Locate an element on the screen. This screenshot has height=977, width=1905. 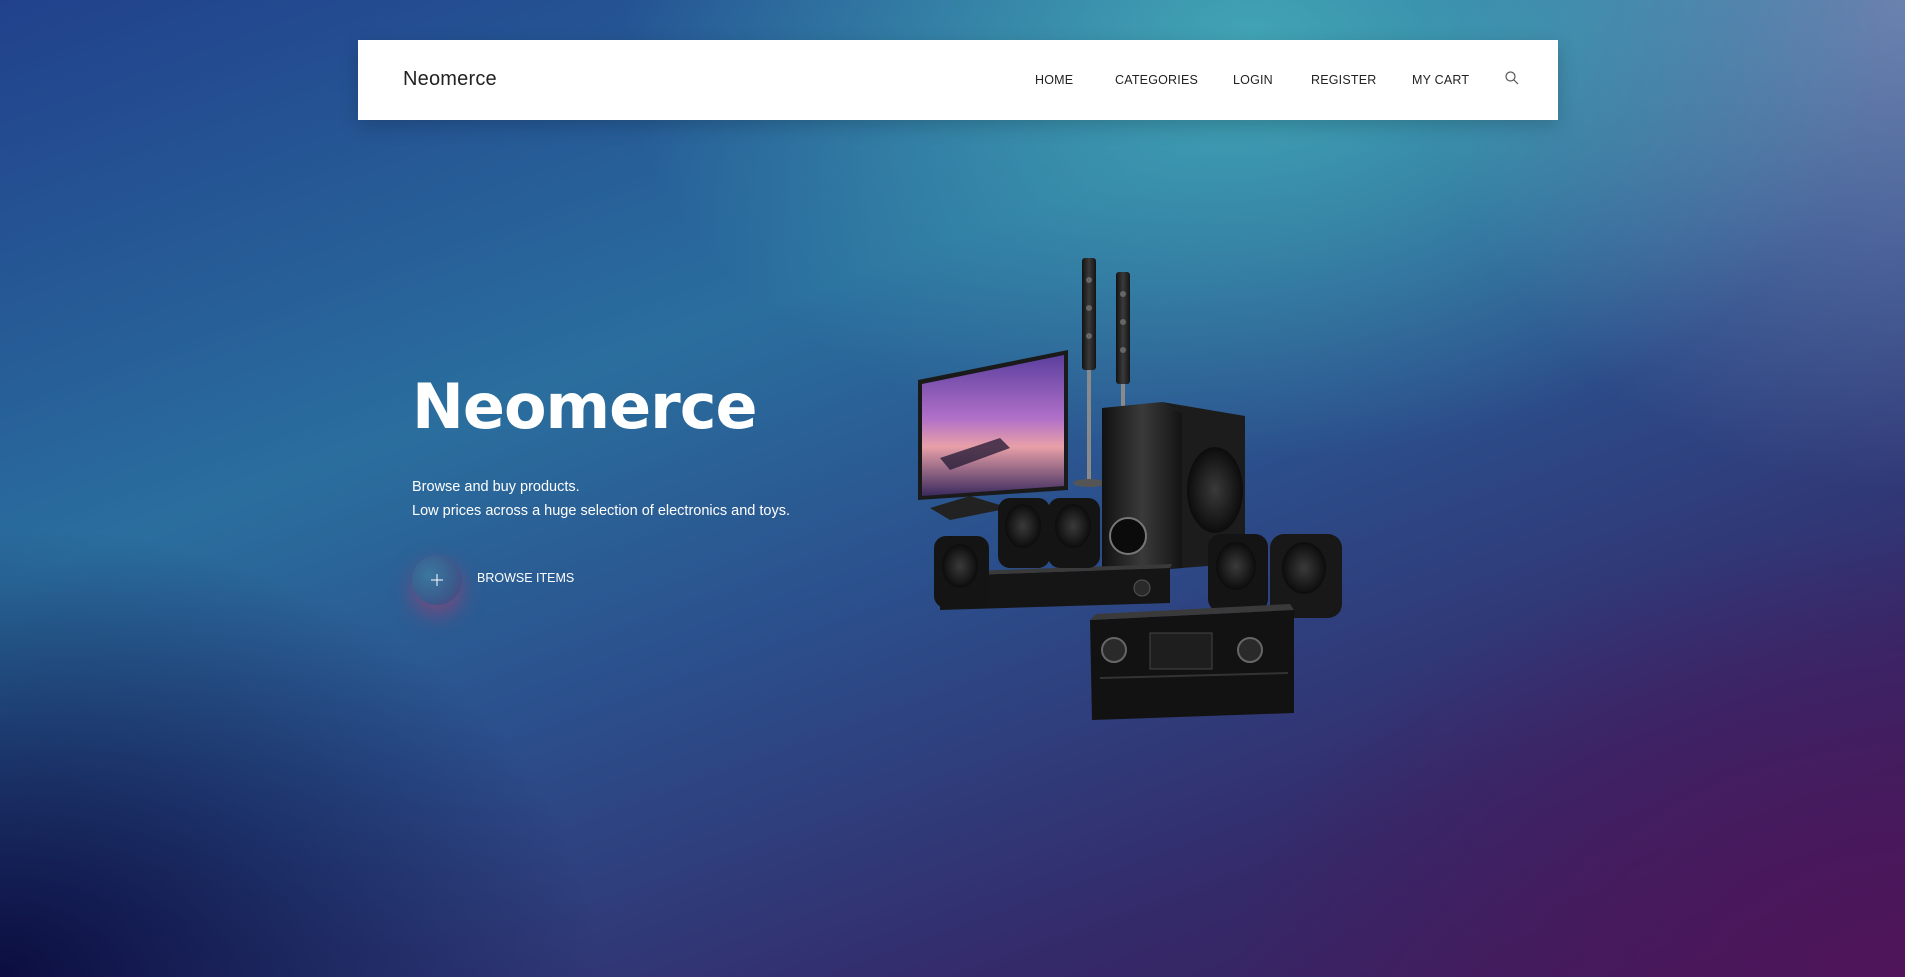
home-theater-image is located at coordinates (1130, 489).